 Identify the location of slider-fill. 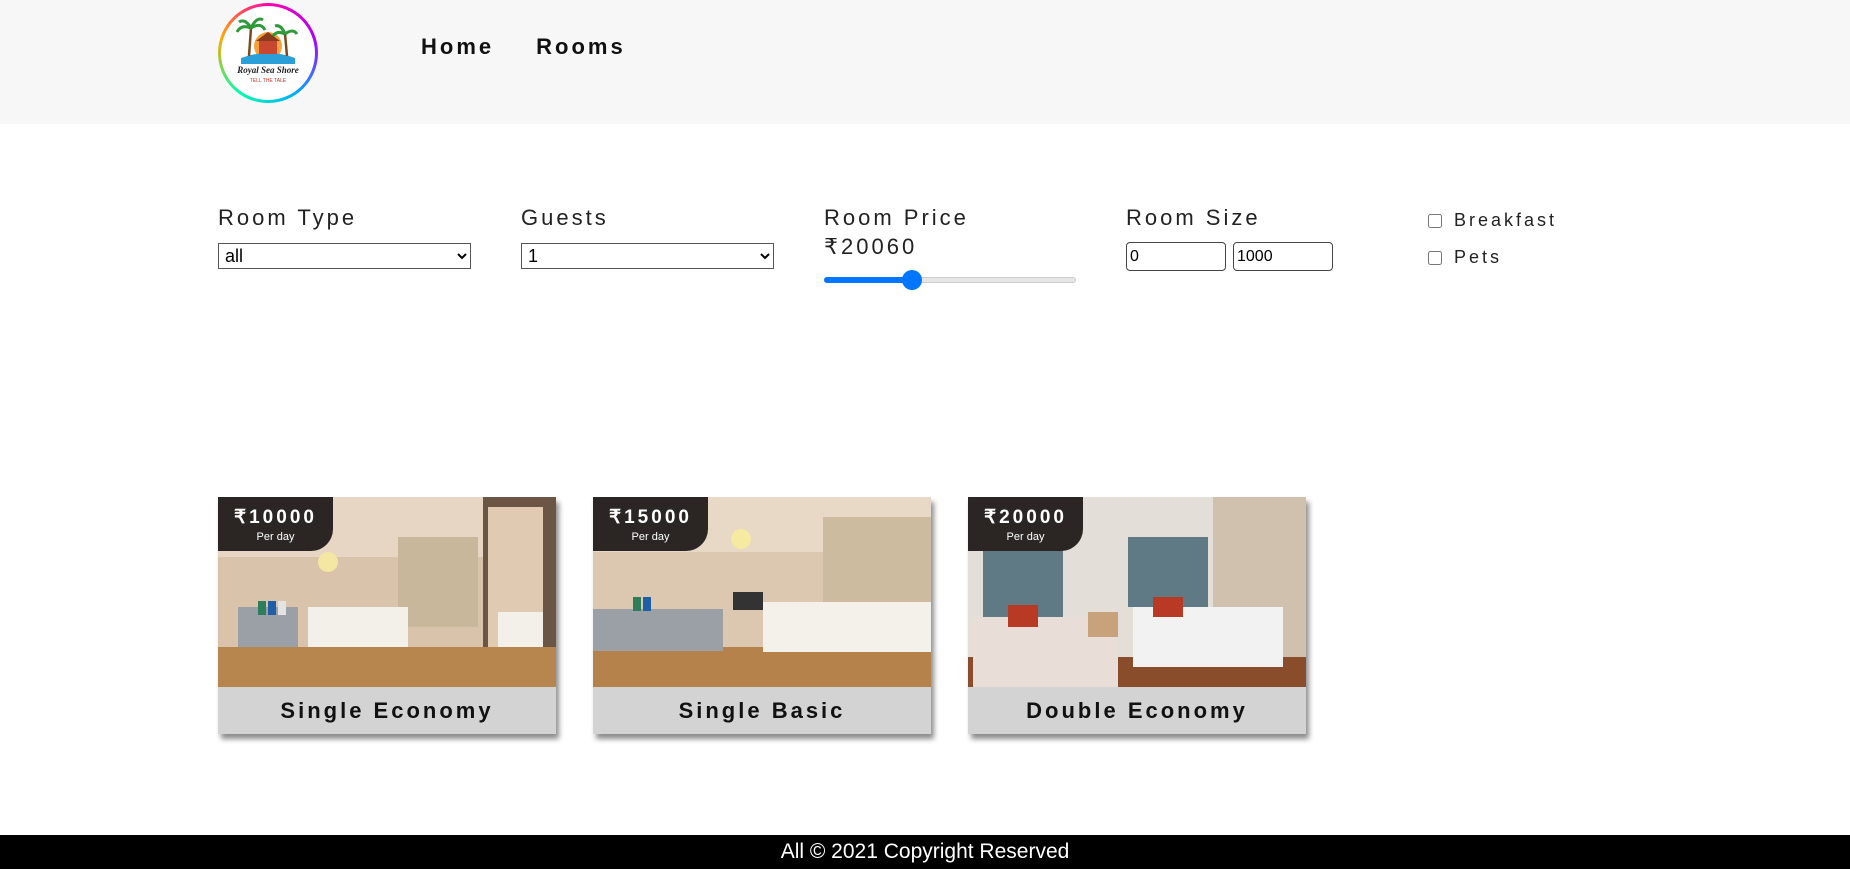
(868, 280).